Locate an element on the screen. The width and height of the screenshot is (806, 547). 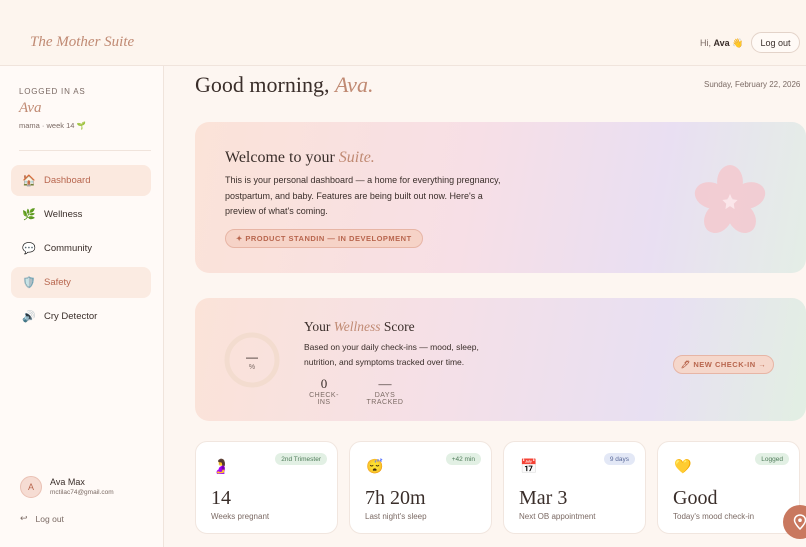
logout-button: Log out is located at coordinates (775, 42).